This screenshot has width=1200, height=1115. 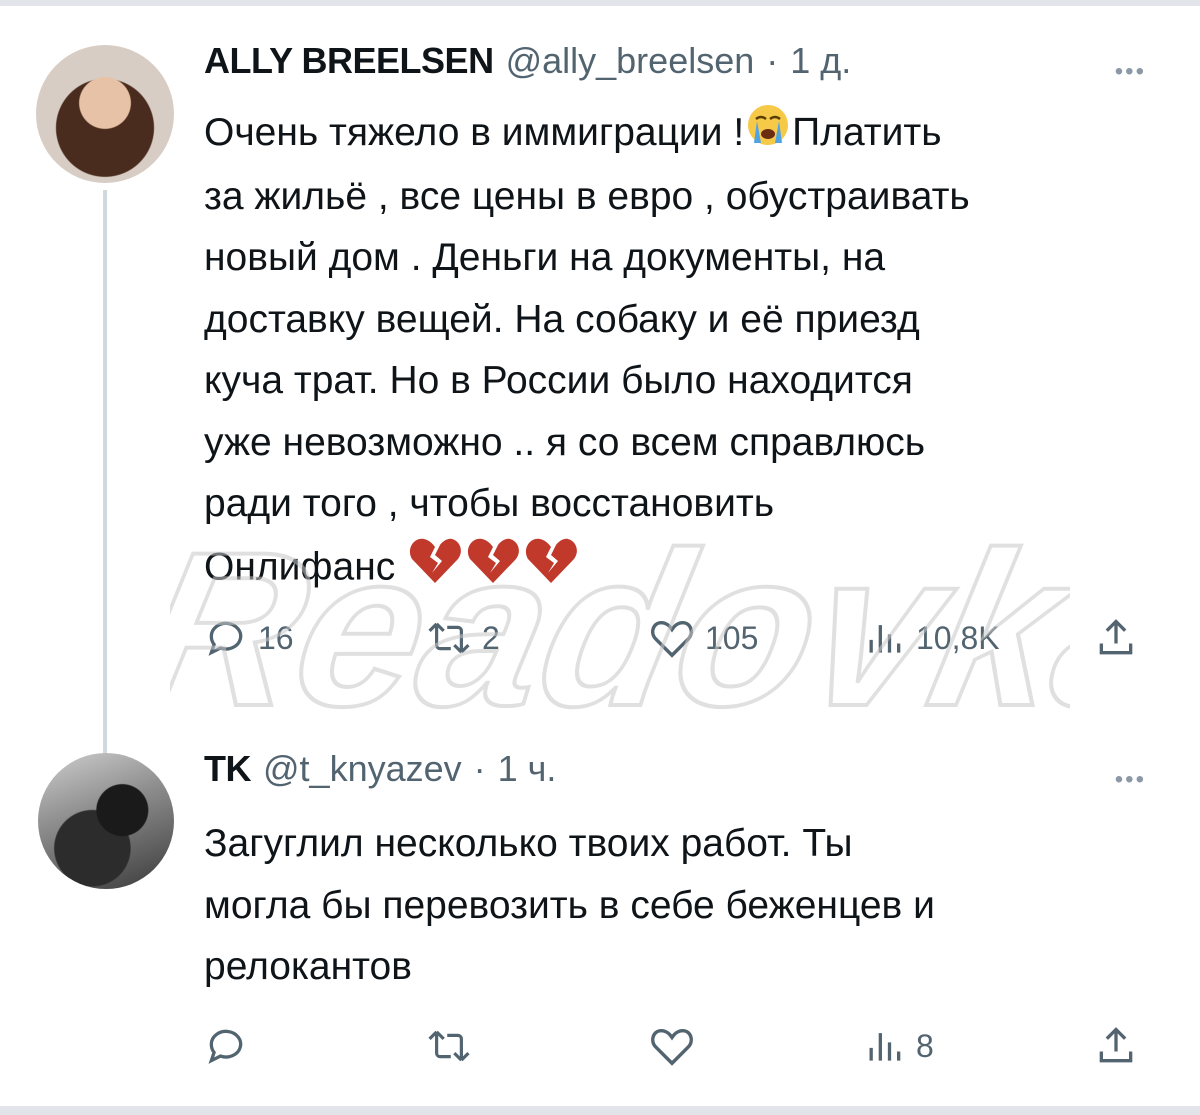 I want to click on crying-face-emoji-icon, so click(x=768, y=134).